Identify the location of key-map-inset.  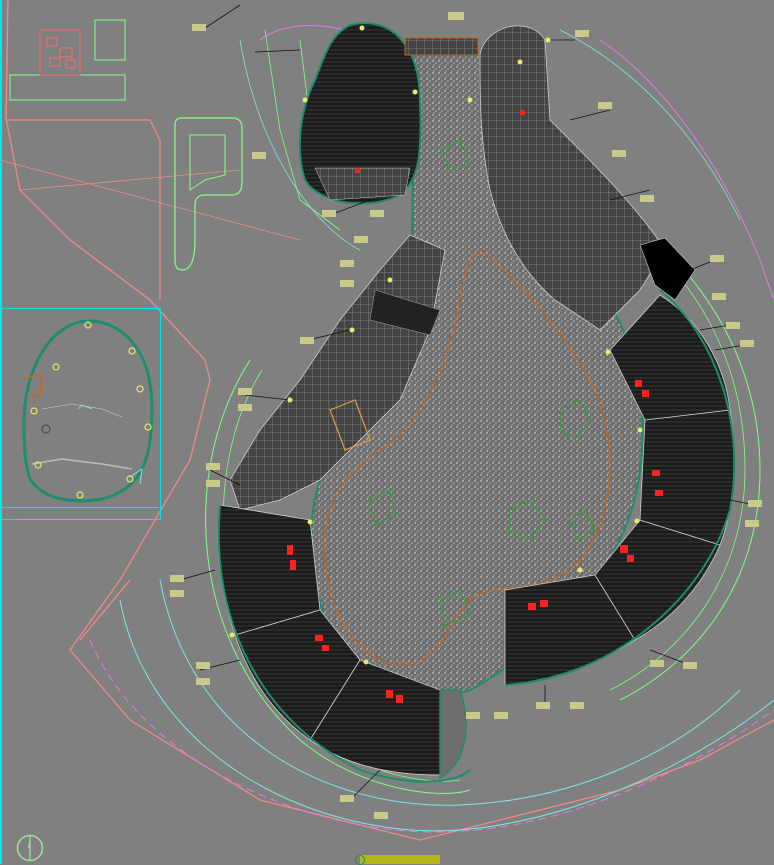
(81, 414).